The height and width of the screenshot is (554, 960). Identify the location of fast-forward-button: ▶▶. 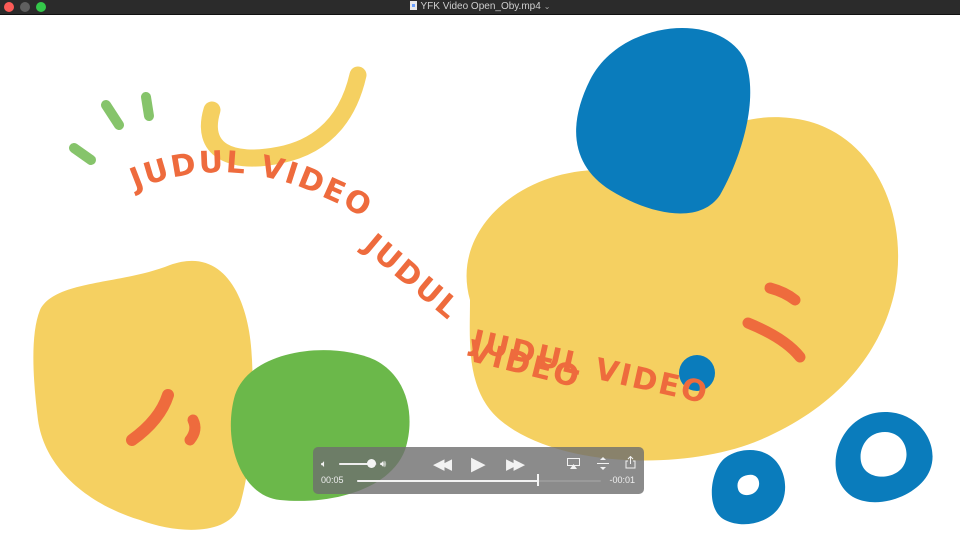
(515, 464).